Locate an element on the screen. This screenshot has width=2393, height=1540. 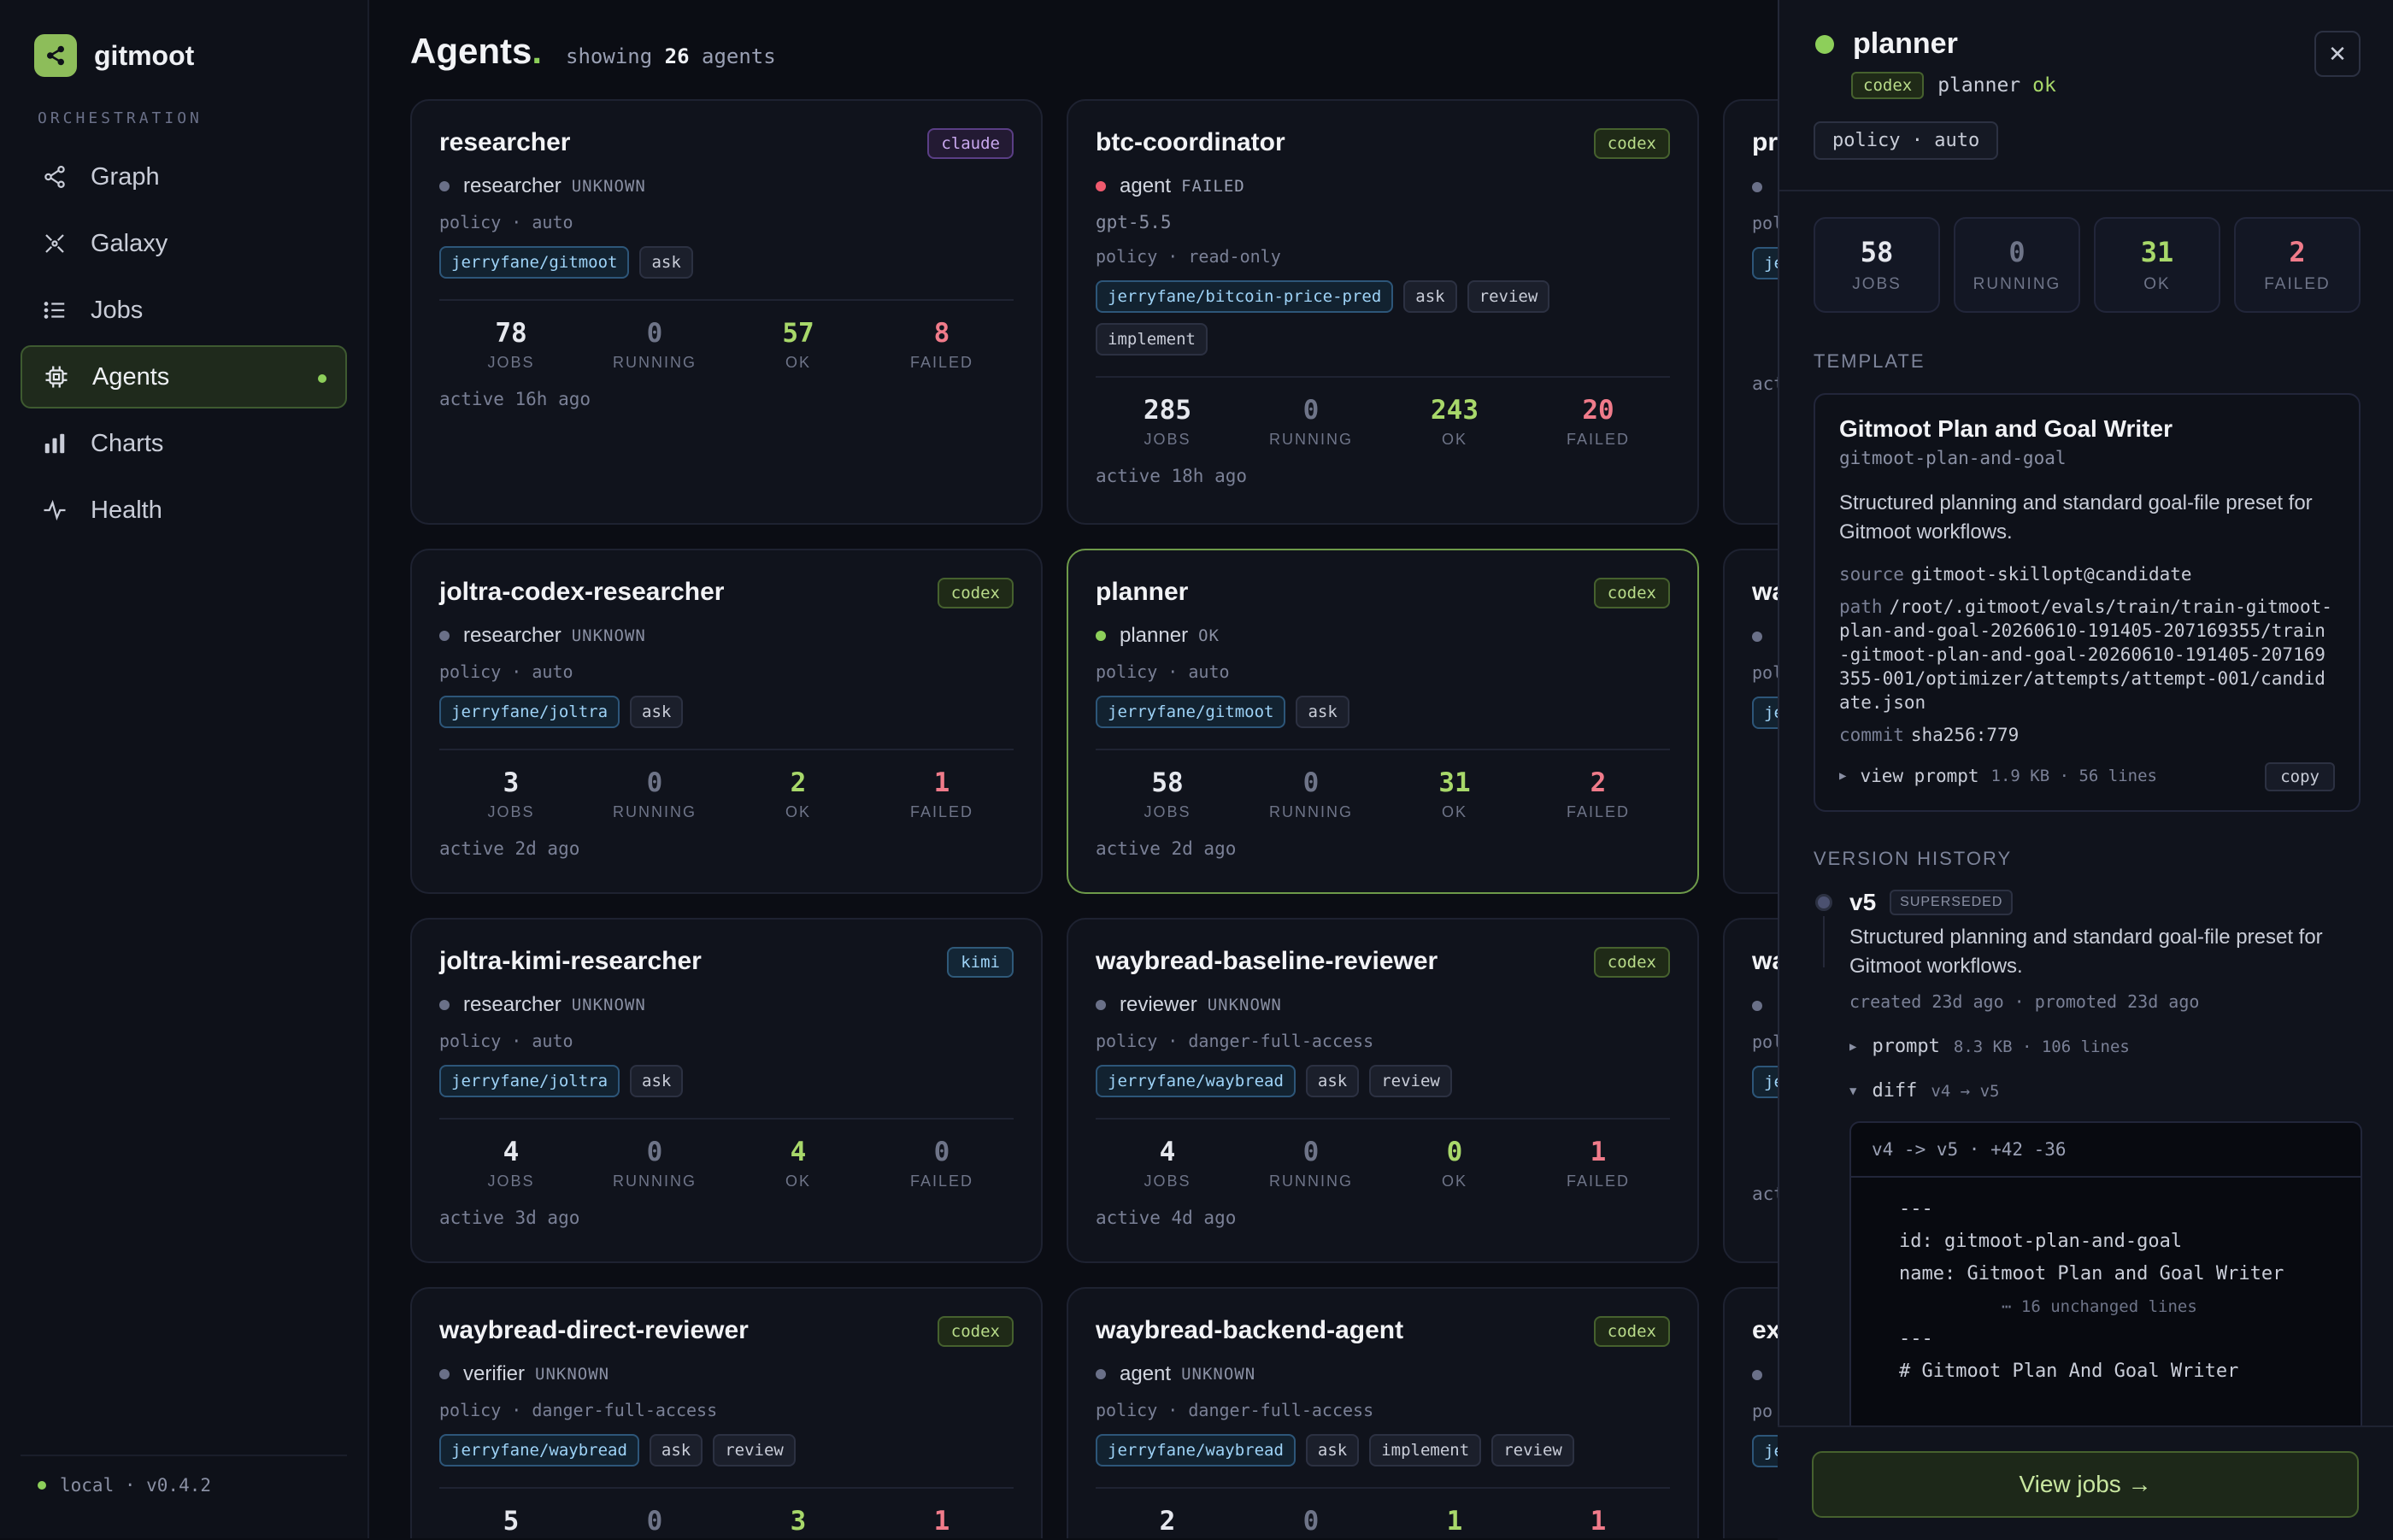
agent-model: gpt-5.5 is located at coordinates (1134, 222).